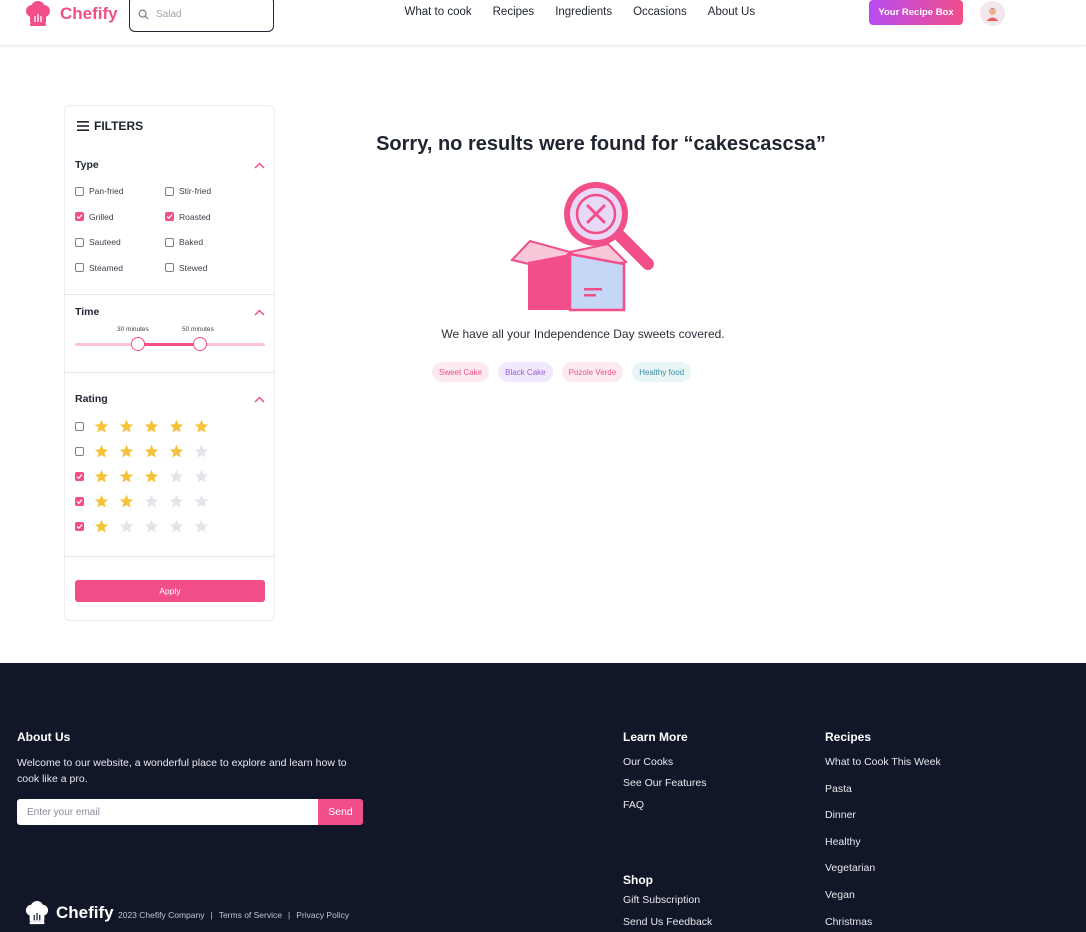  What do you see at coordinates (438, 12) in the screenshot?
I see `nav-what-to-cook: What to cook` at bounding box center [438, 12].